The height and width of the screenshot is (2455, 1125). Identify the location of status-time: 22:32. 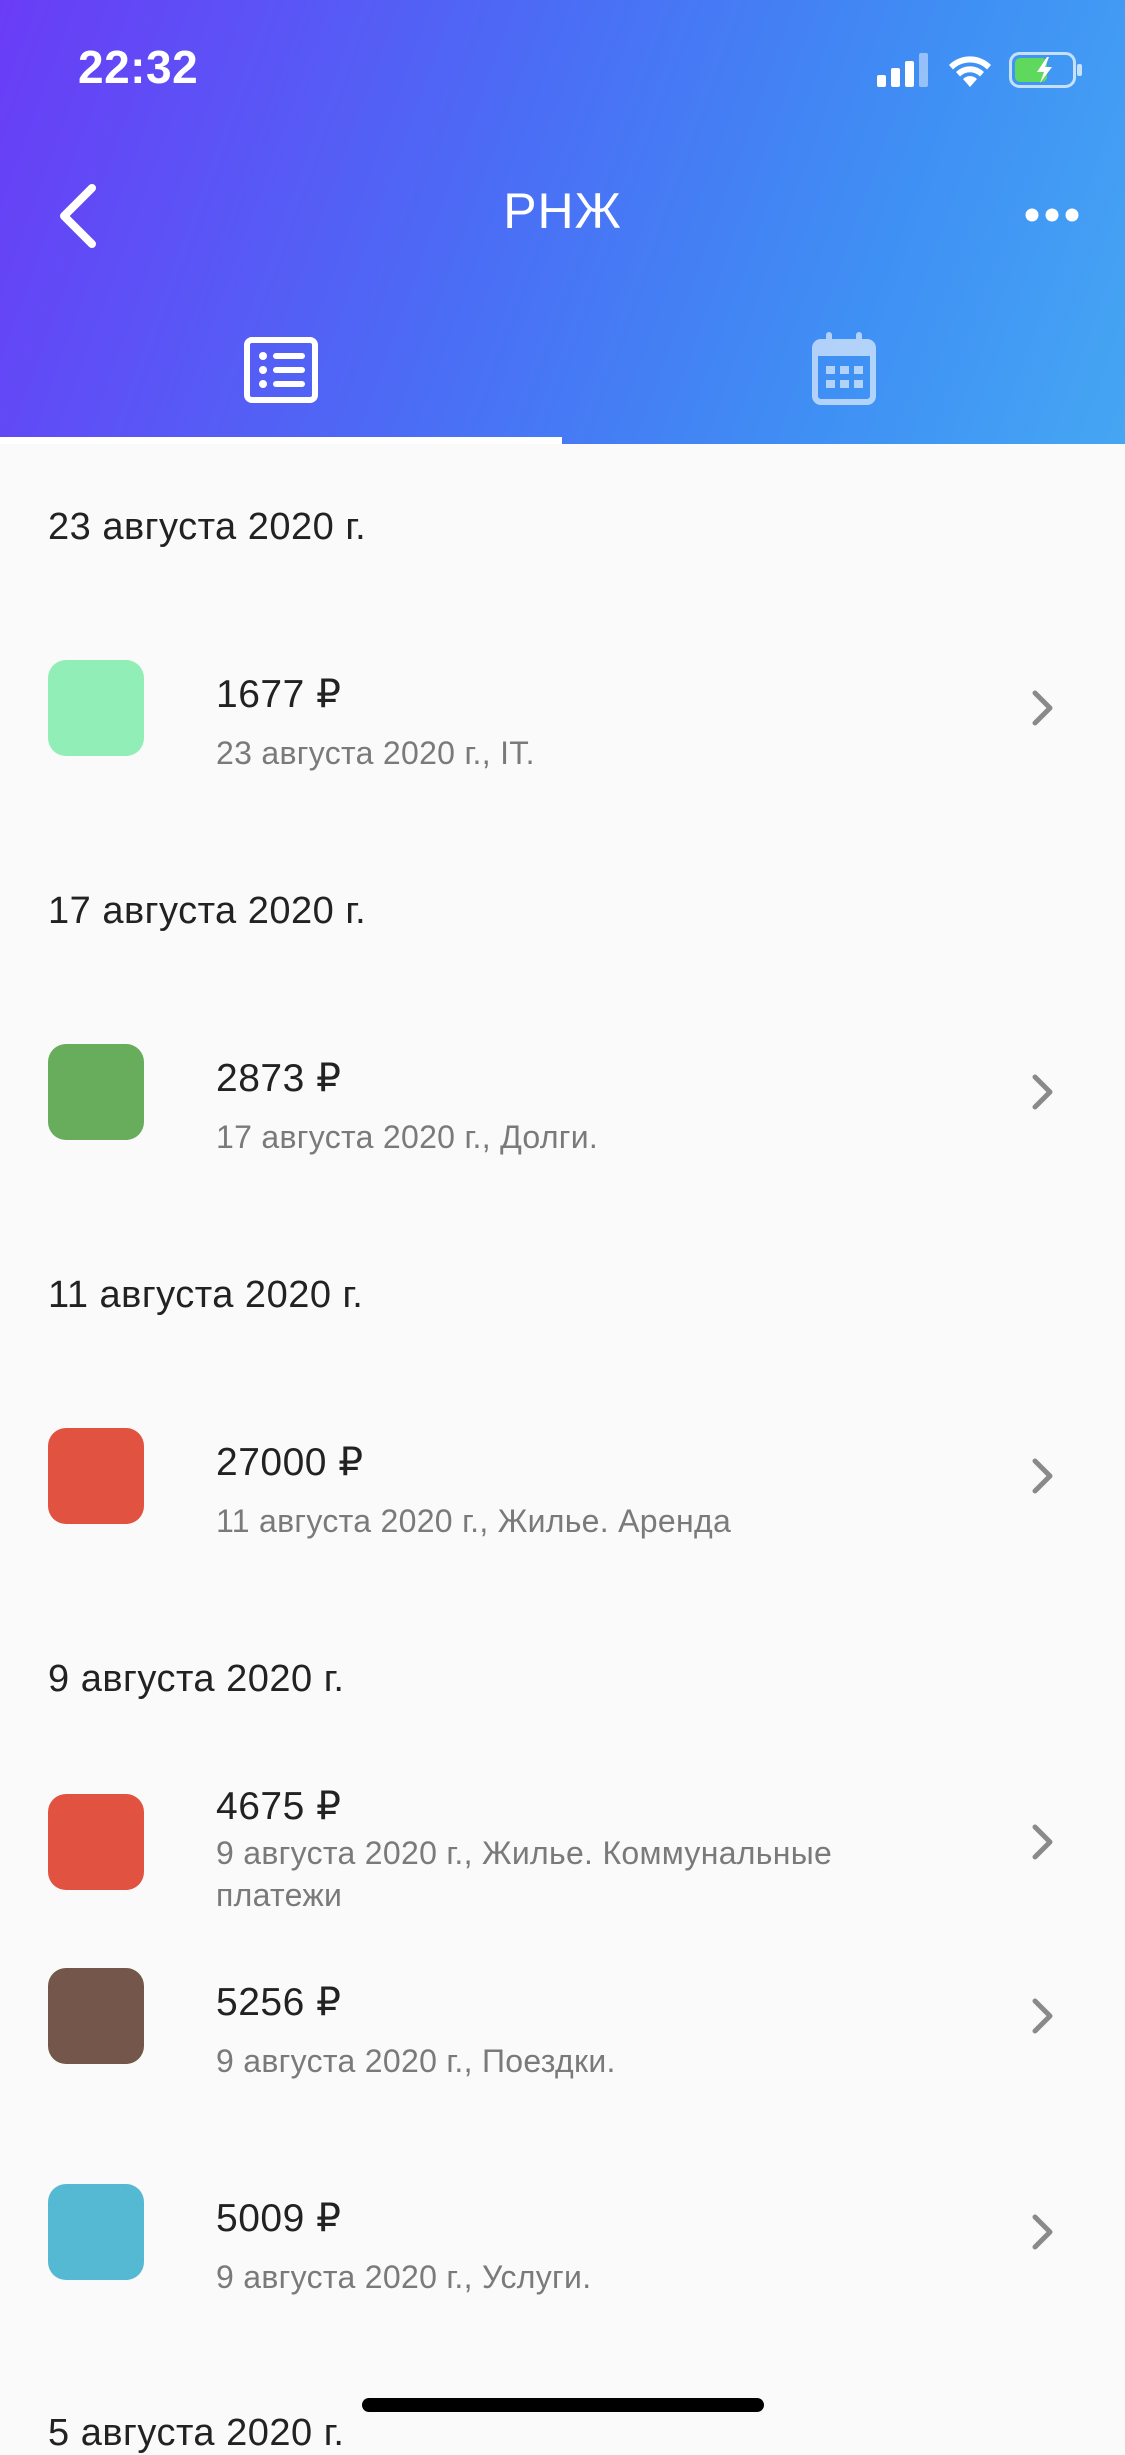
(138, 67).